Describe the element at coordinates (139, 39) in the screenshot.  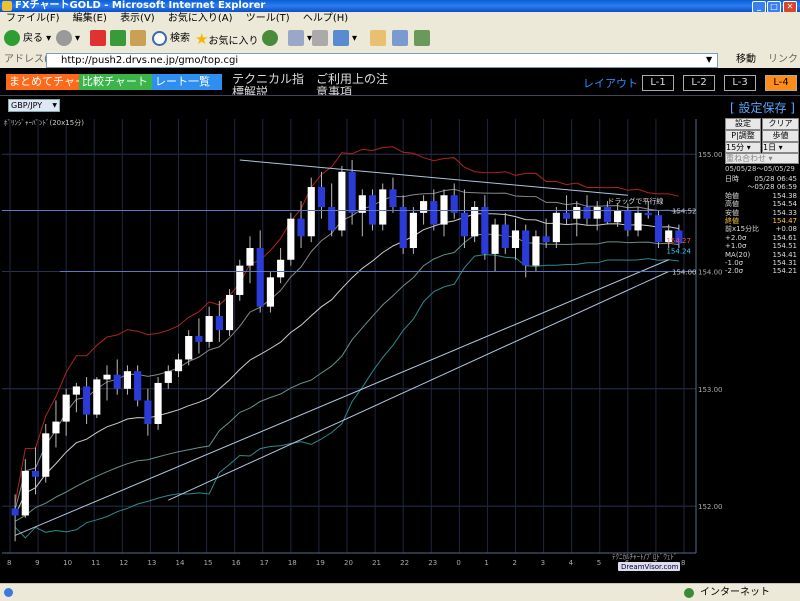
I see `home-button` at that location.